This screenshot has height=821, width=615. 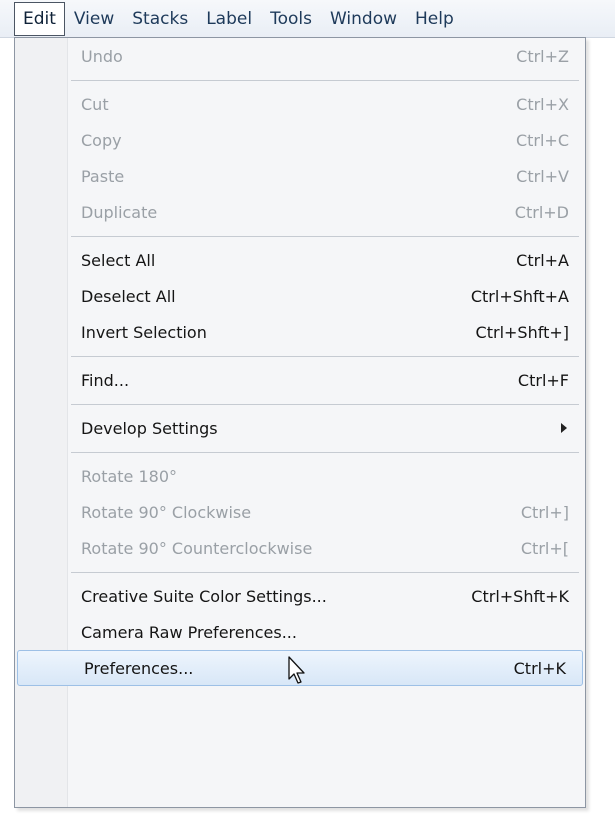 What do you see at coordinates (300, 212) in the screenshot?
I see `menu-item-duplicate: Duplicate Ctrl+D` at bounding box center [300, 212].